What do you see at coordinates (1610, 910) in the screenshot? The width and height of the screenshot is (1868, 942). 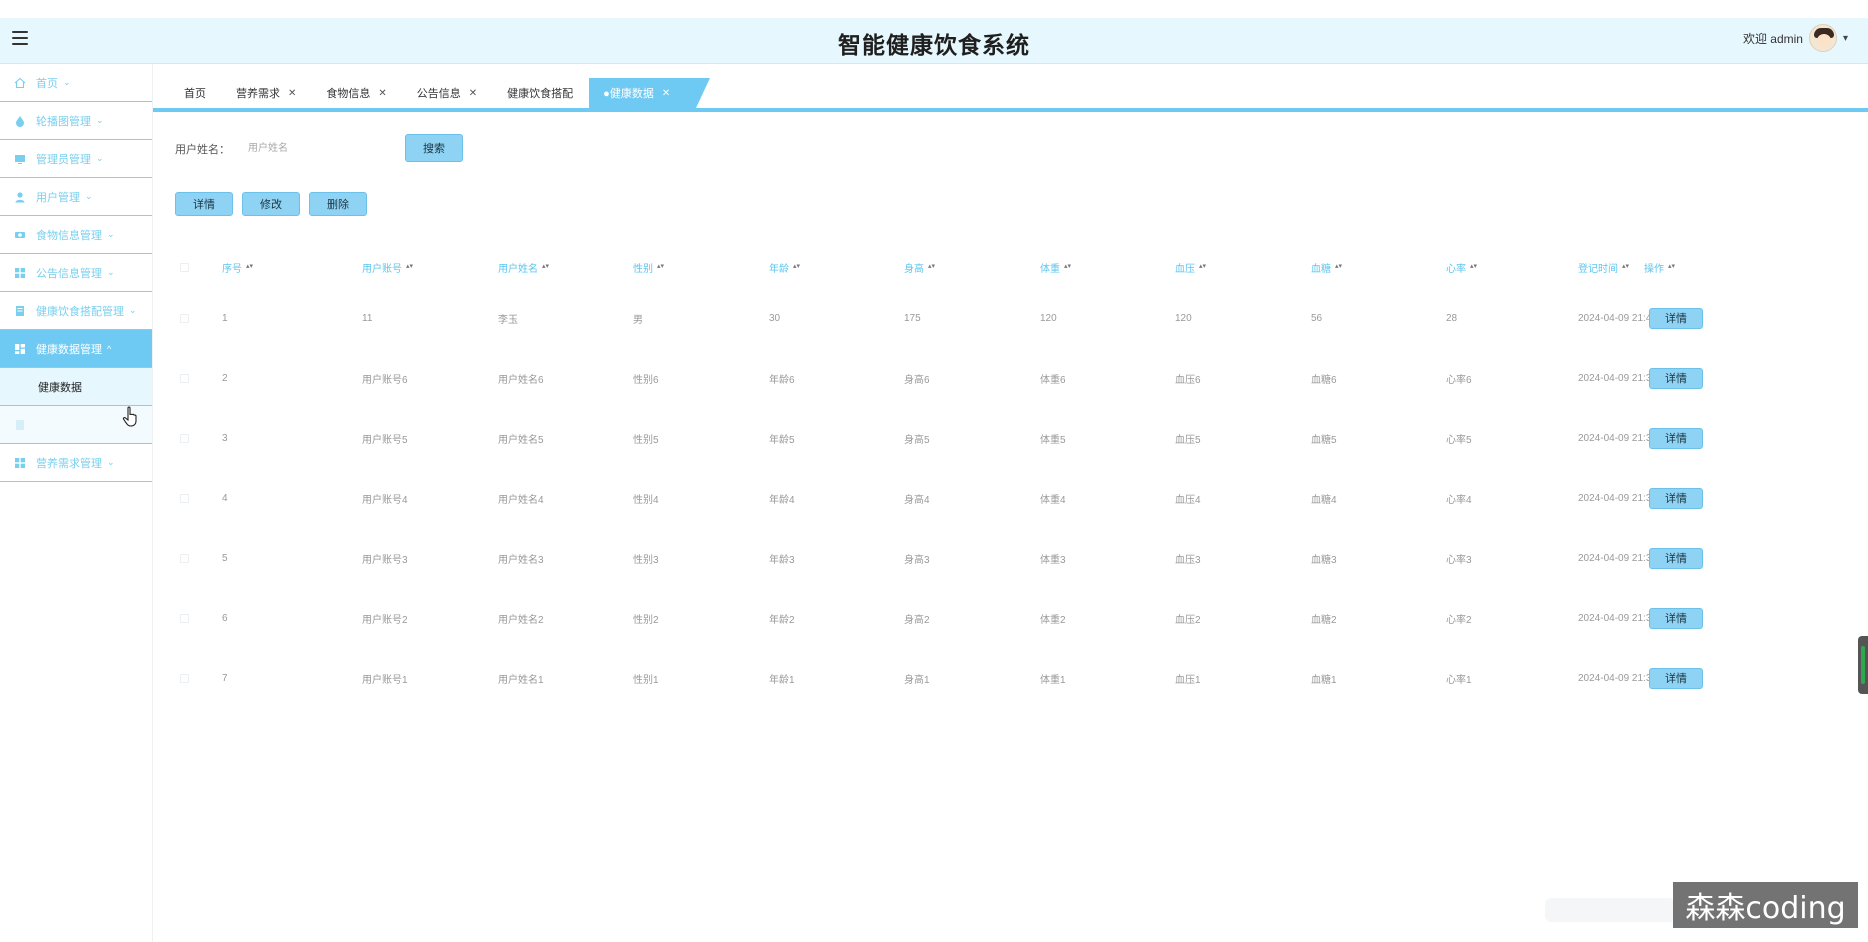 I see `blurred-overlay` at bounding box center [1610, 910].